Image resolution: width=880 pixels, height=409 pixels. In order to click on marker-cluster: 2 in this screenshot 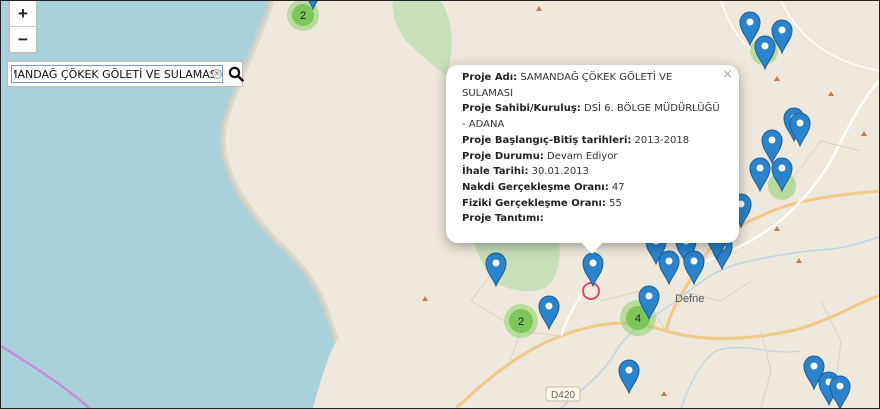, I will do `click(521, 321)`.